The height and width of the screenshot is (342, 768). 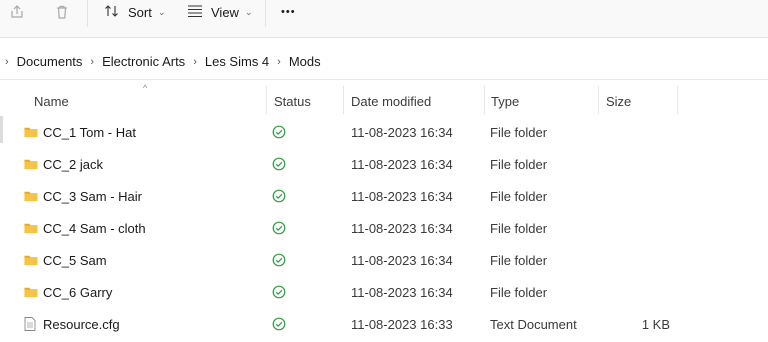 I want to click on file-type: Text Document, so click(x=533, y=324).